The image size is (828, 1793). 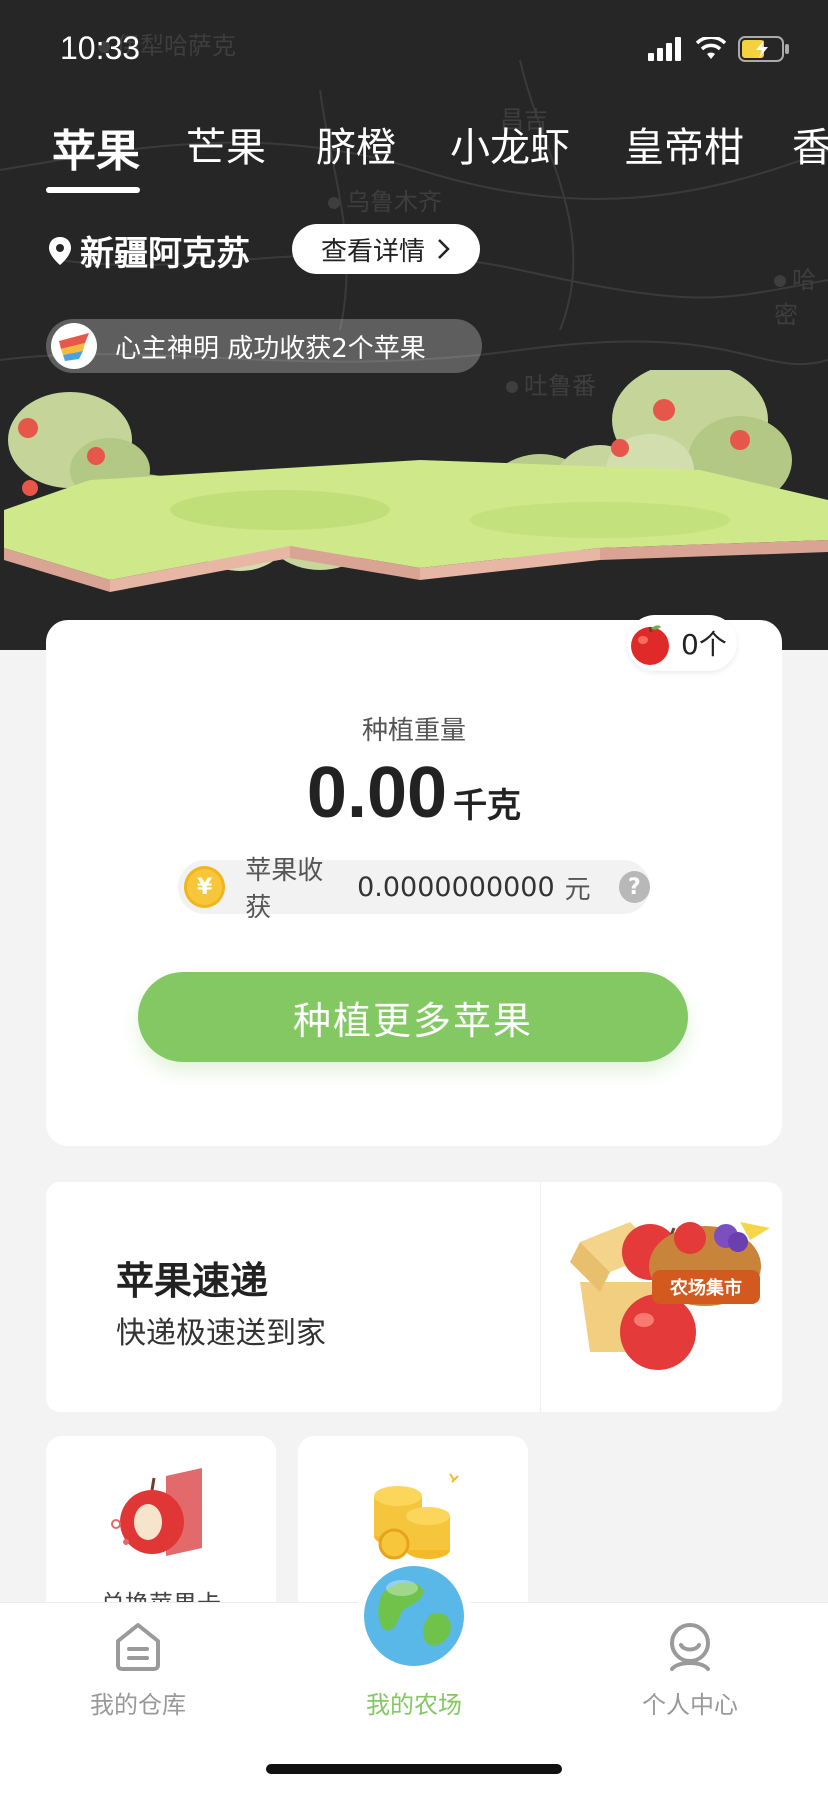 What do you see at coordinates (577, 889) in the screenshot?
I see `income-unit: 元` at bounding box center [577, 889].